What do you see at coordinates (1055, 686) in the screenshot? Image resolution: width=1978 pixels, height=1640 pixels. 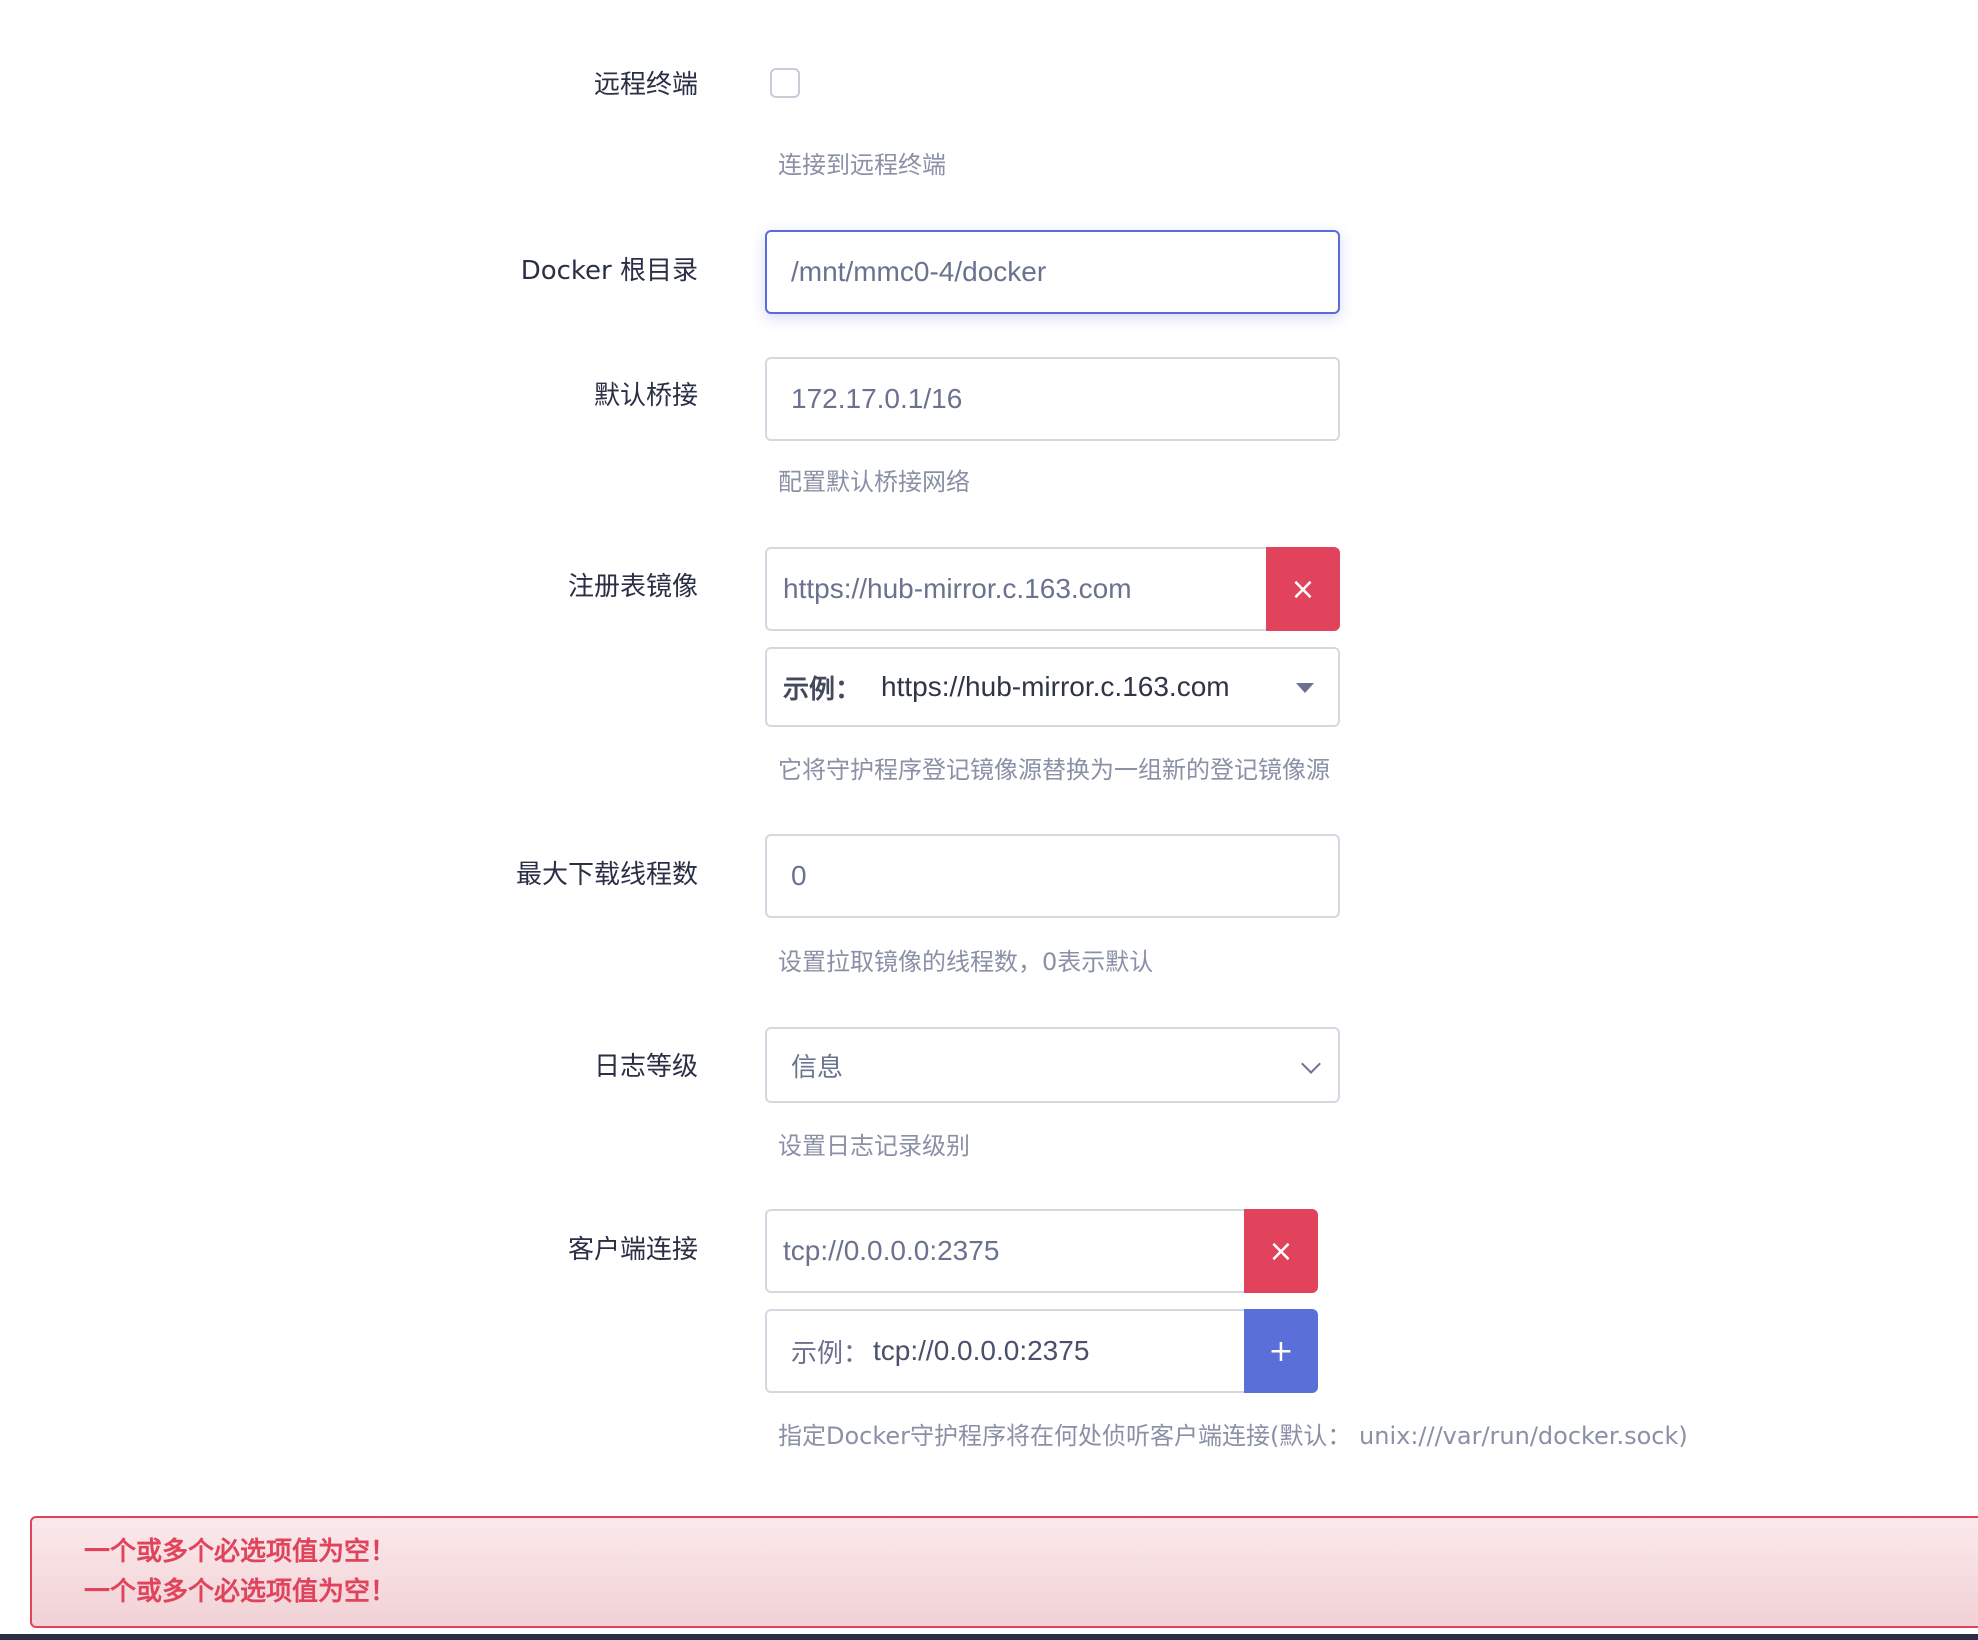 I see `registry-mirror-example-value: https://hub-mirror.c.163.com` at bounding box center [1055, 686].